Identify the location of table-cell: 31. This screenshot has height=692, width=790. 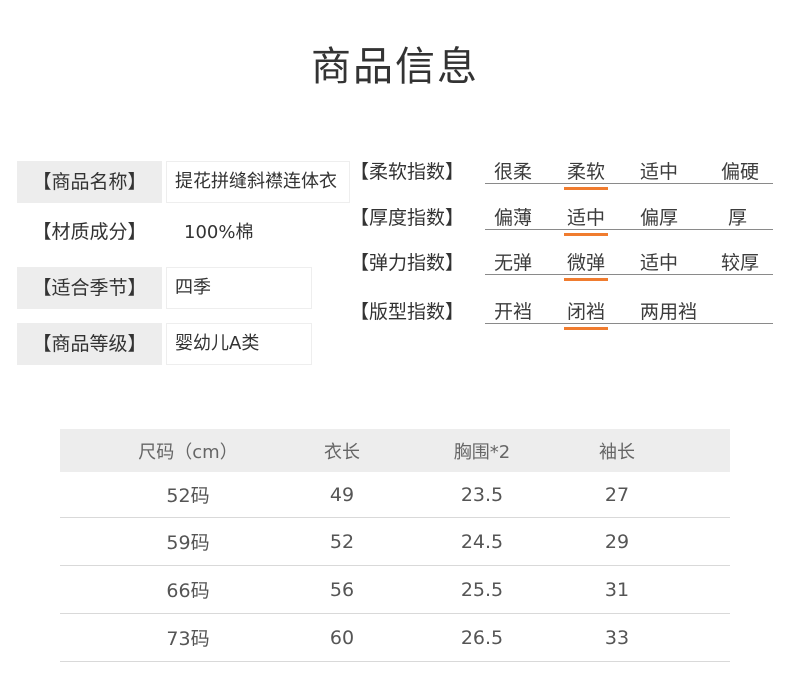
(617, 589).